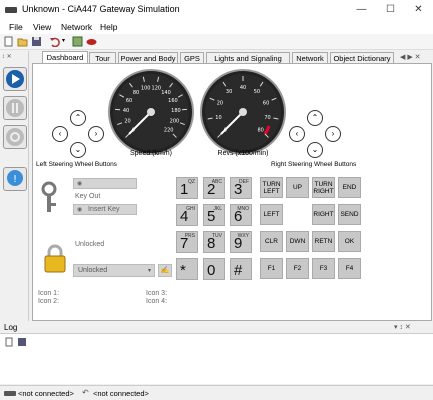  What do you see at coordinates (108, 27) in the screenshot?
I see `menu-help: Help` at bounding box center [108, 27].